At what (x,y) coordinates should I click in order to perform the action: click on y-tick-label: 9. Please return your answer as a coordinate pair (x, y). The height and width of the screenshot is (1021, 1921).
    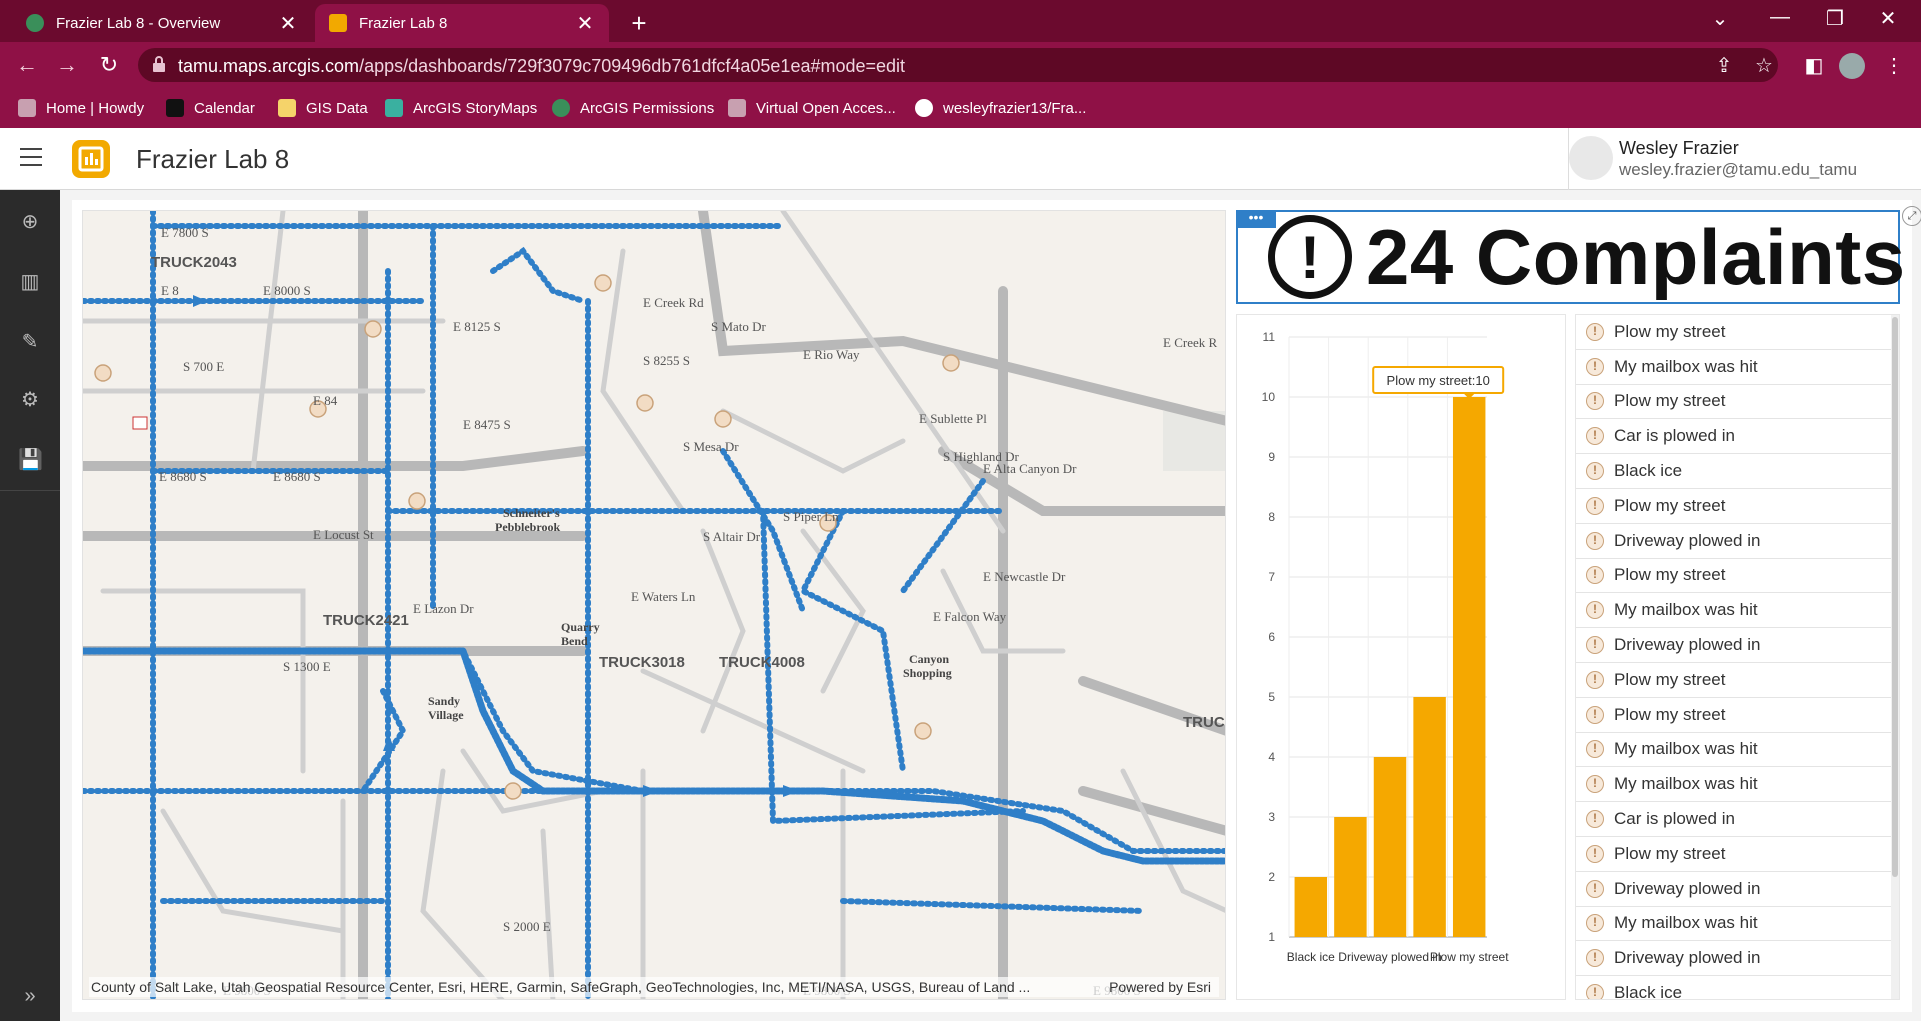
    Looking at the image, I should click on (1271, 457).